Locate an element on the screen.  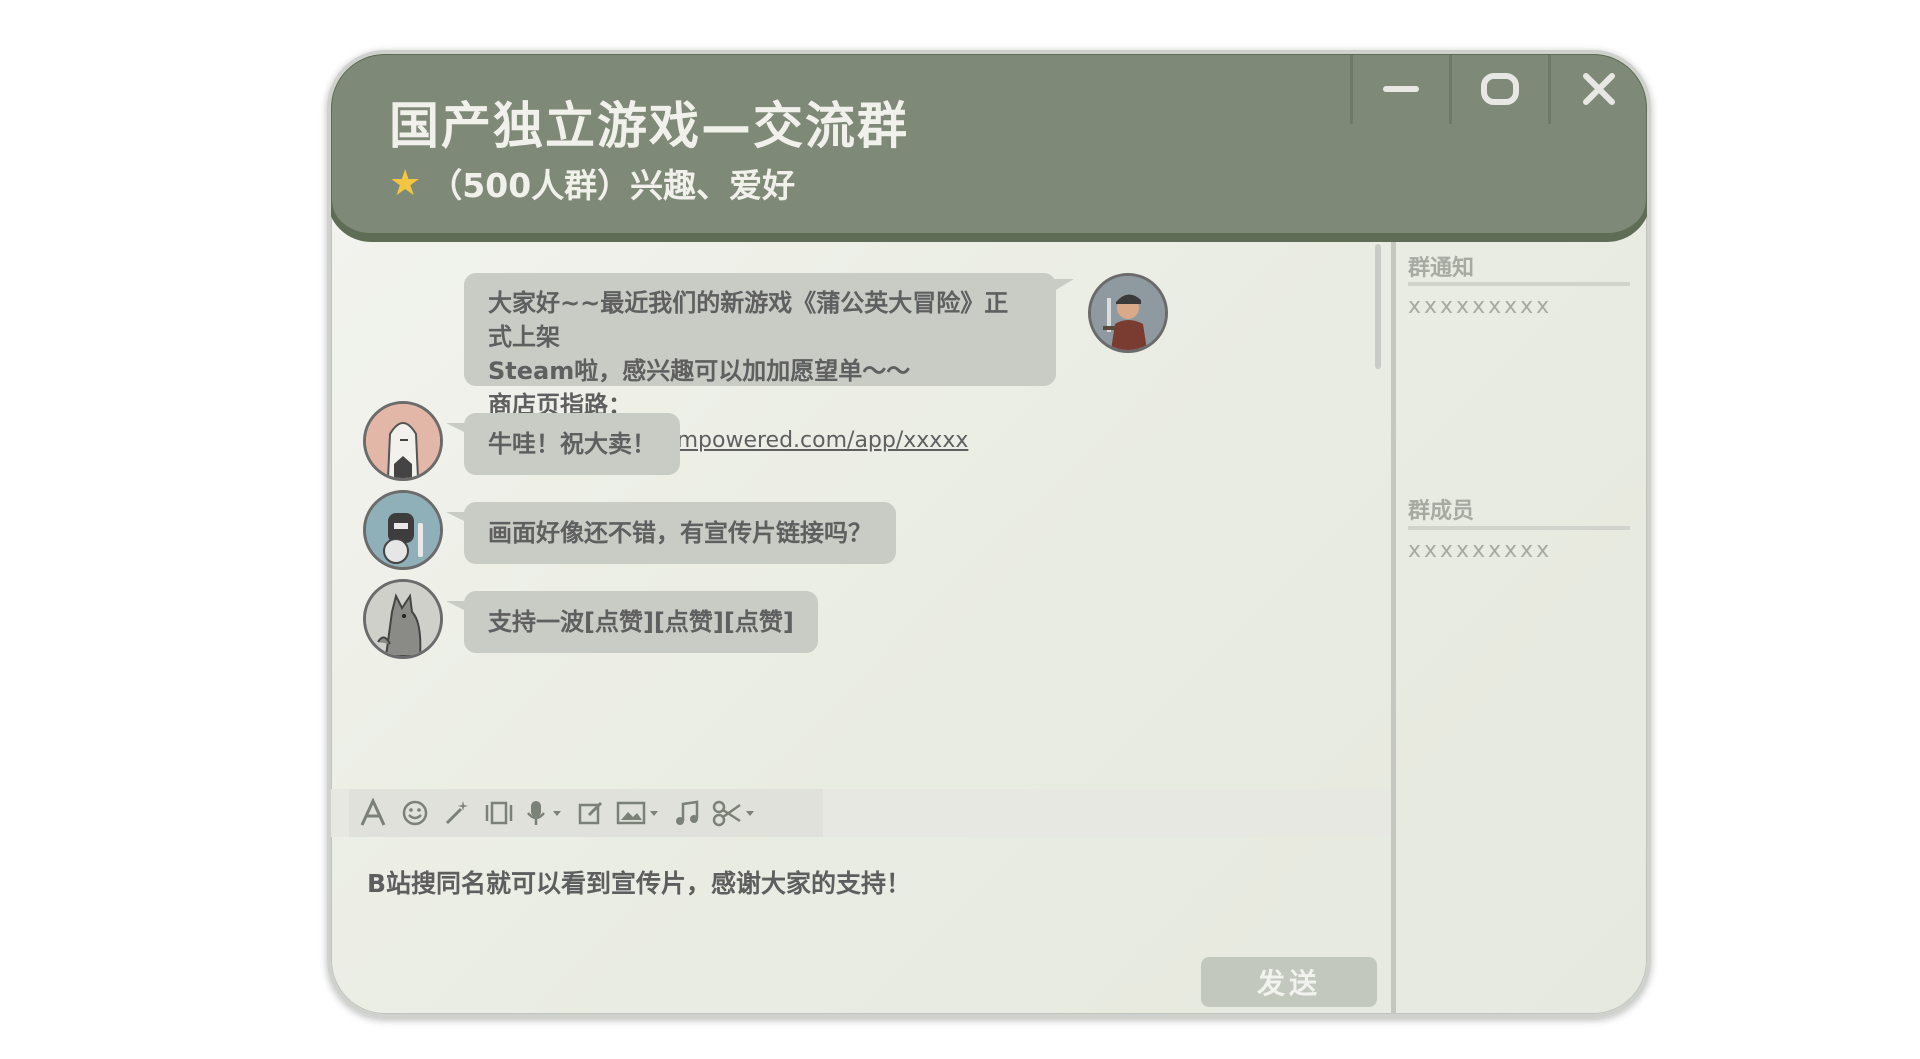
image-icon is located at coordinates (639, 813).